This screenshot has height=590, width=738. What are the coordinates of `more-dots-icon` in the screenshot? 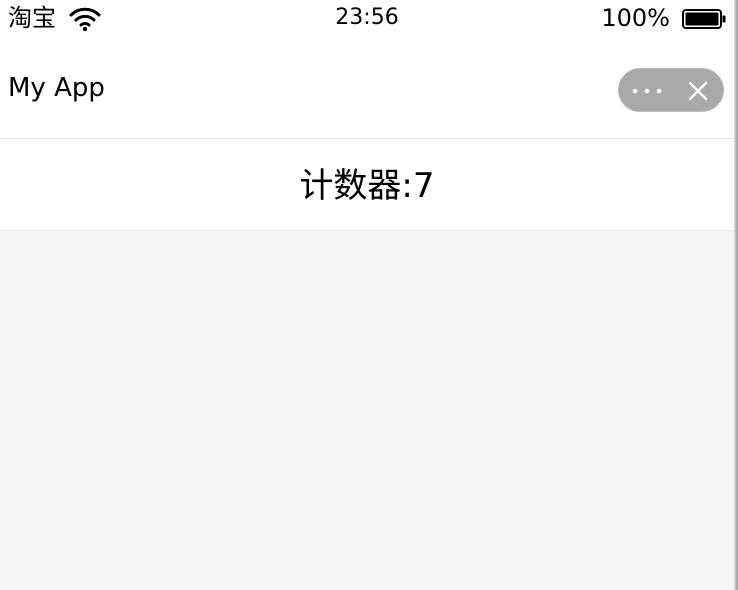 It's located at (647, 91).